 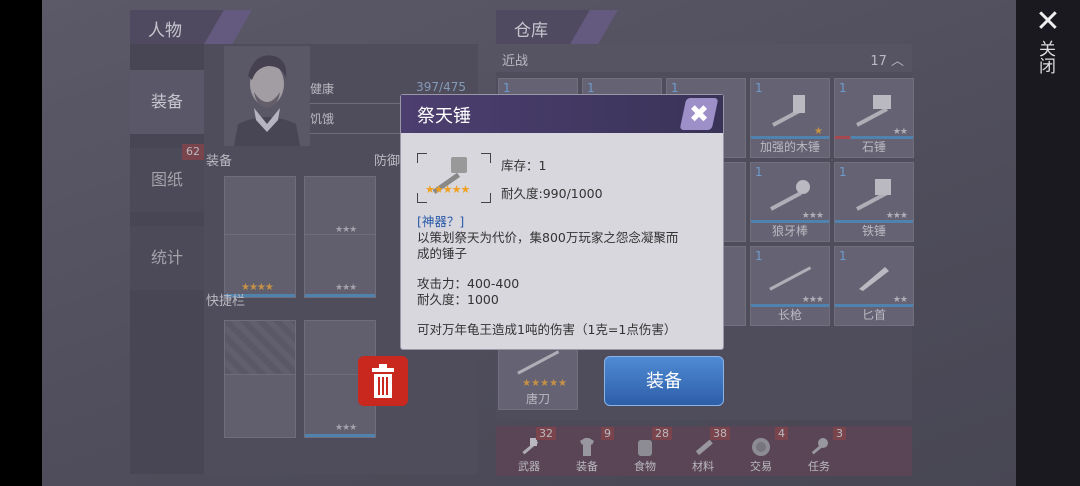 I want to click on popup-title: 祭天锤, so click(x=444, y=116).